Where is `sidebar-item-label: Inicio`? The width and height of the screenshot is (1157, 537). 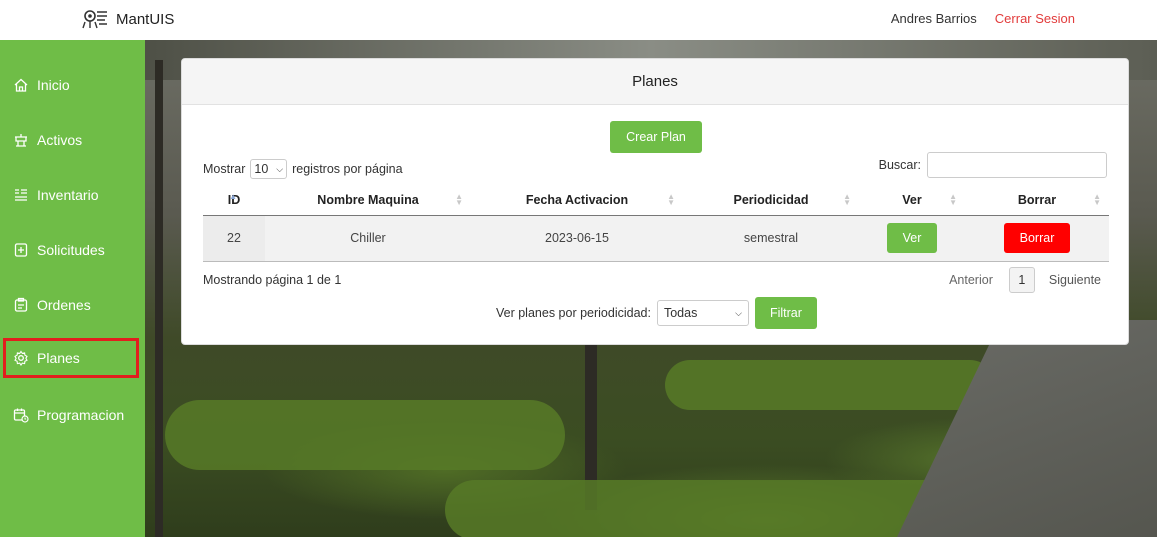
sidebar-item-label: Inicio is located at coordinates (53, 85).